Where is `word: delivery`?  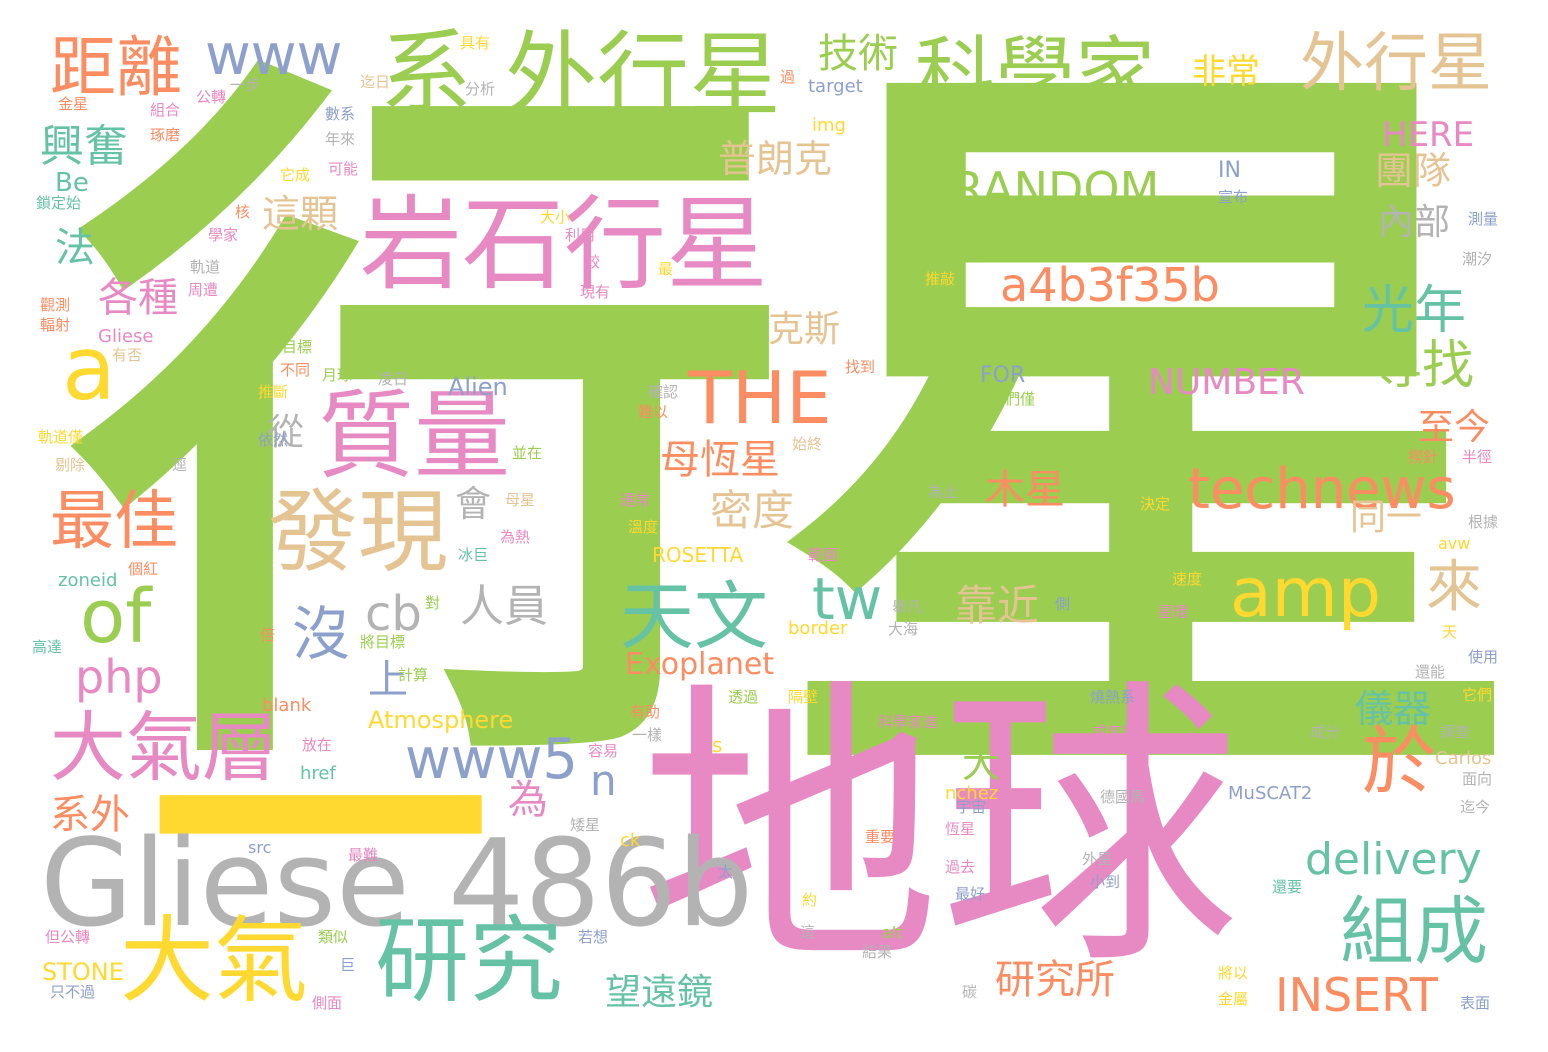 word: delivery is located at coordinates (1393, 859).